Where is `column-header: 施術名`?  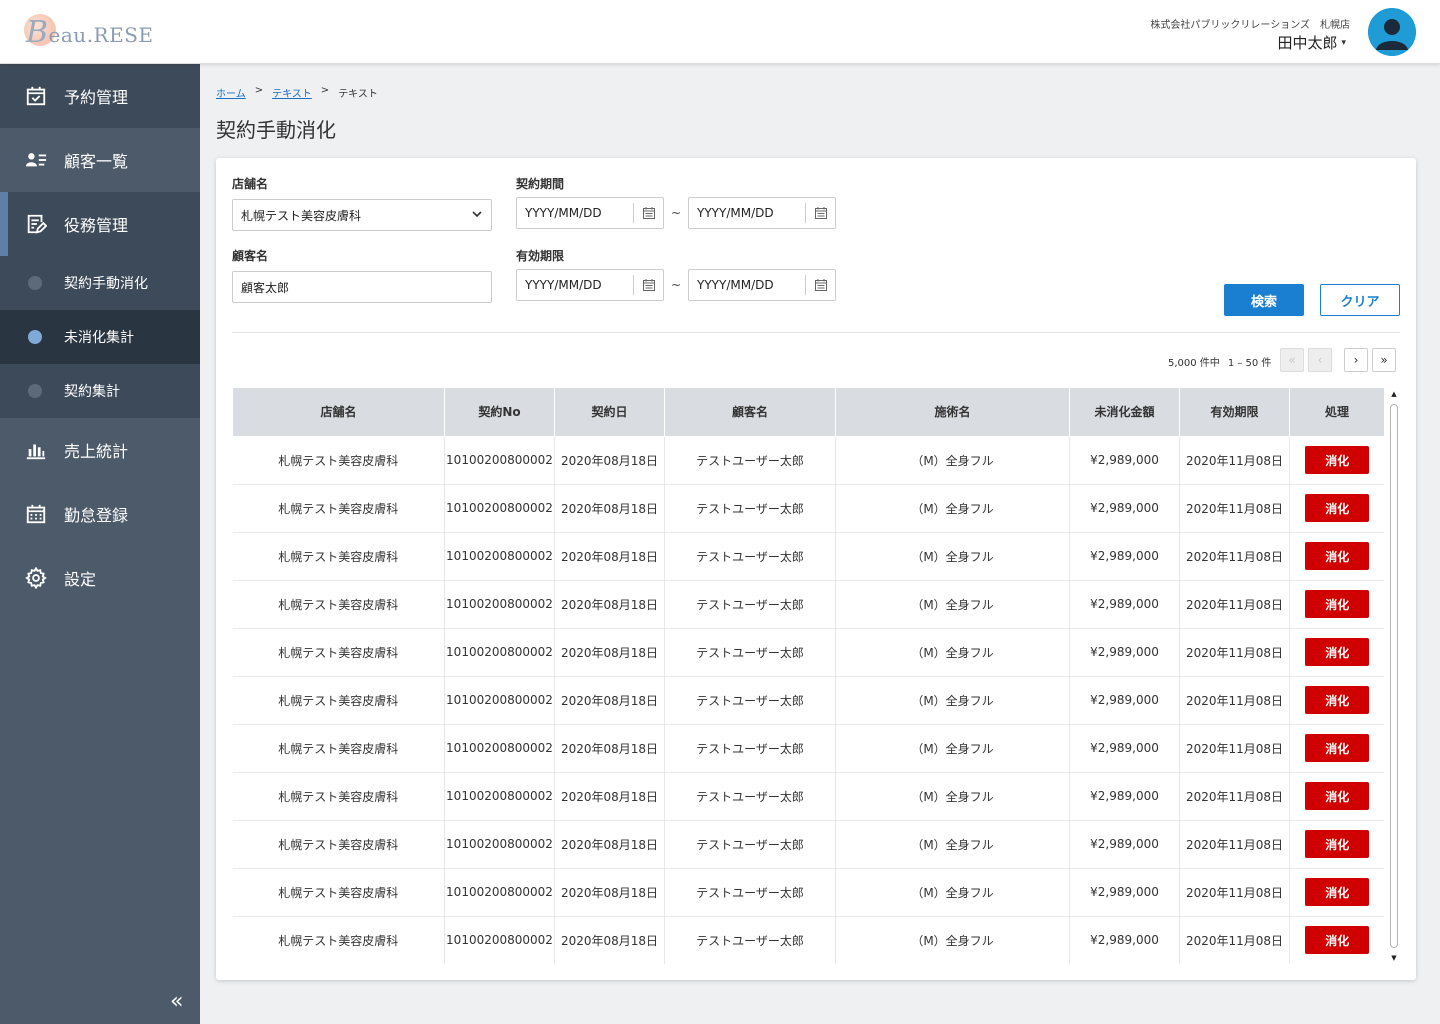 column-header: 施術名 is located at coordinates (952, 412).